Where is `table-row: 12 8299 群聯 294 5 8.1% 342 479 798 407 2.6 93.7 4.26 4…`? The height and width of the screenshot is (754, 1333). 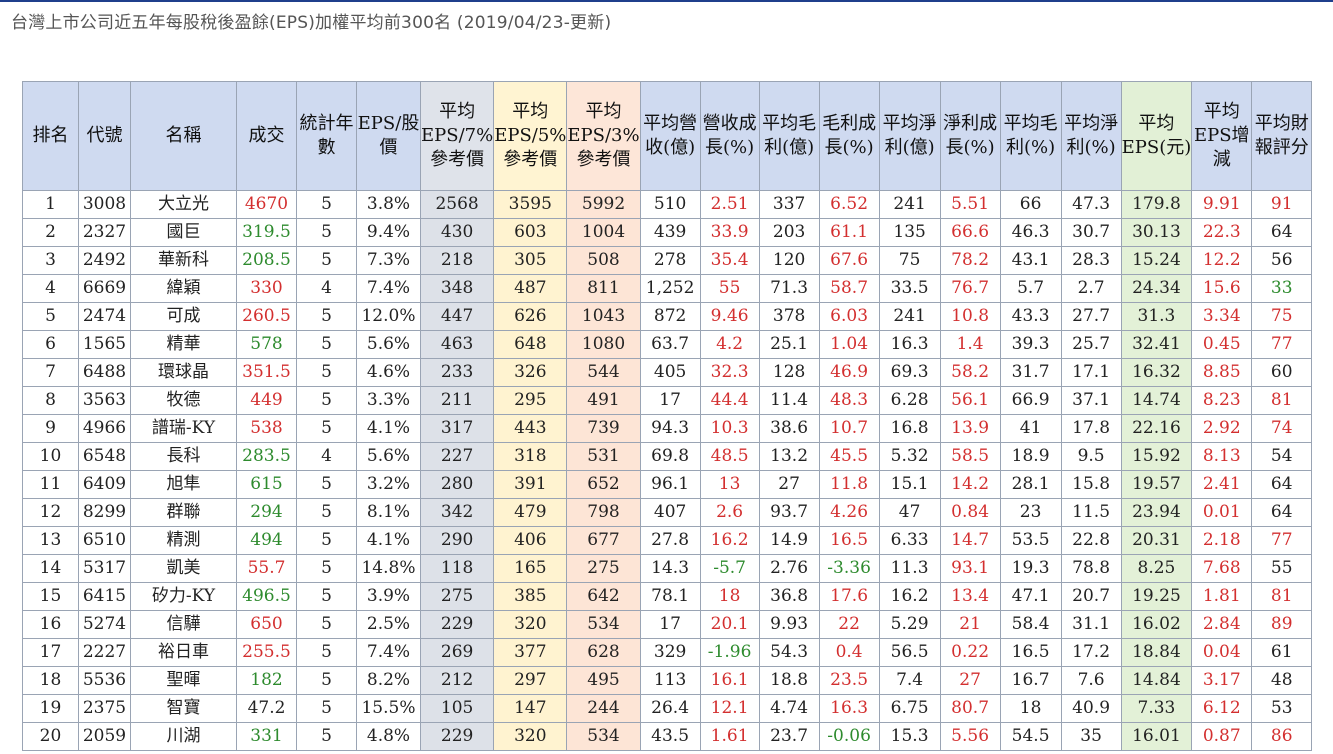 table-row: 12 8299 群聯 294 5 8.1% 342 479 798 407 2.6 93.7 4.26 4… is located at coordinates (667, 512).